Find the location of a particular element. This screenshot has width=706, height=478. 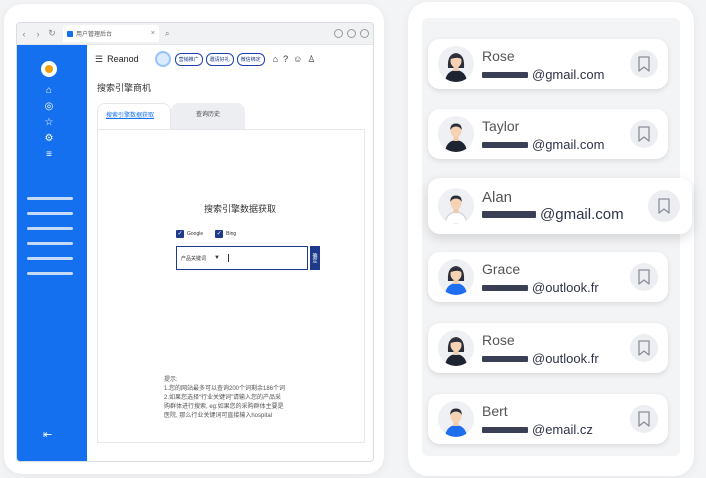

checkbox-bing: ✓ Bing is located at coordinates (225, 234).